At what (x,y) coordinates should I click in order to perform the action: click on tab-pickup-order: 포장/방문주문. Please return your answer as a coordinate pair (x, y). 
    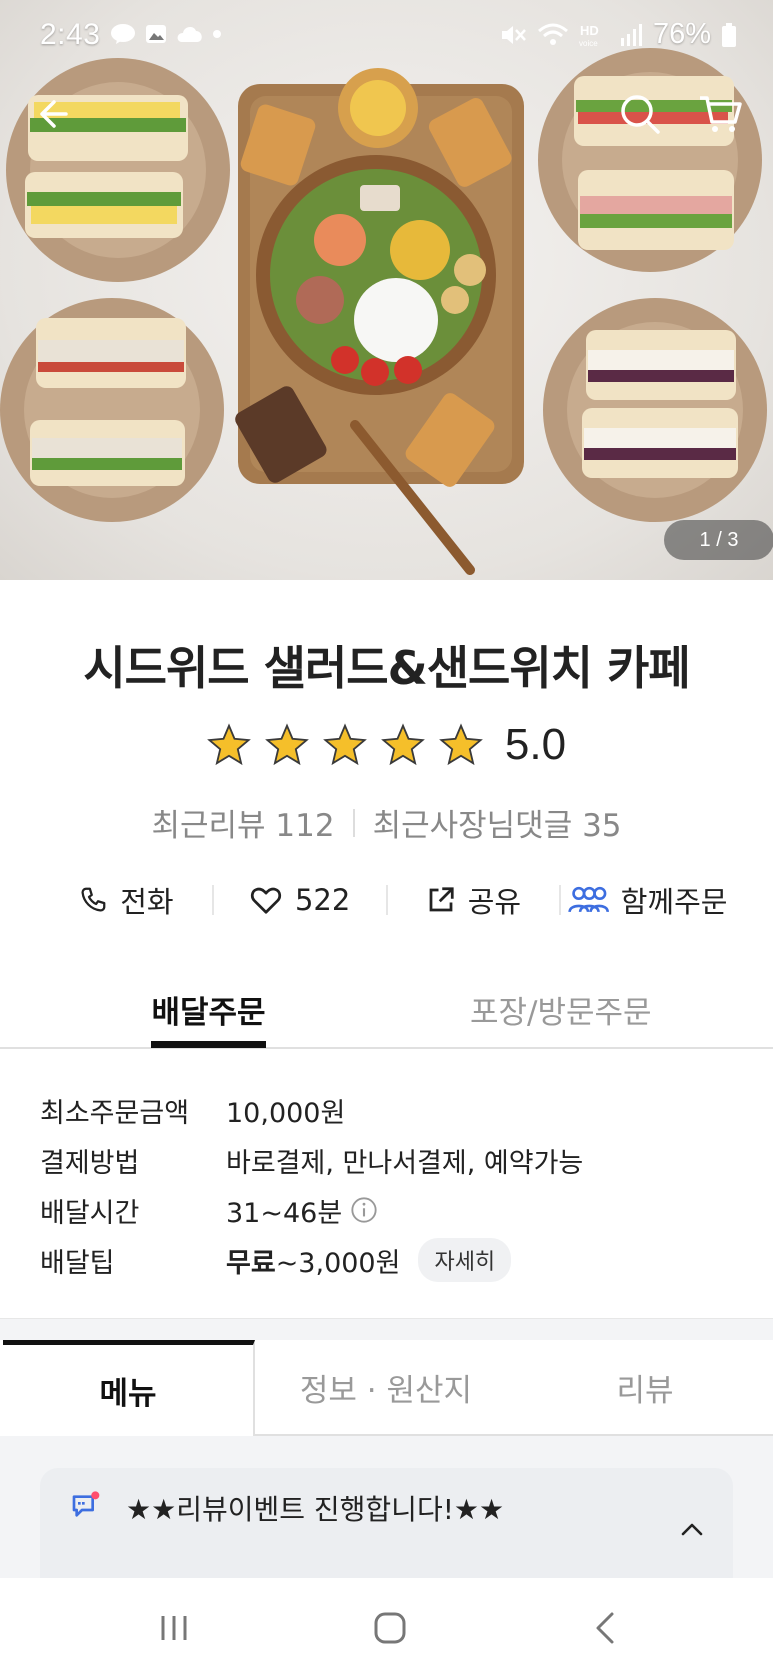
    Looking at the image, I should click on (561, 1009).